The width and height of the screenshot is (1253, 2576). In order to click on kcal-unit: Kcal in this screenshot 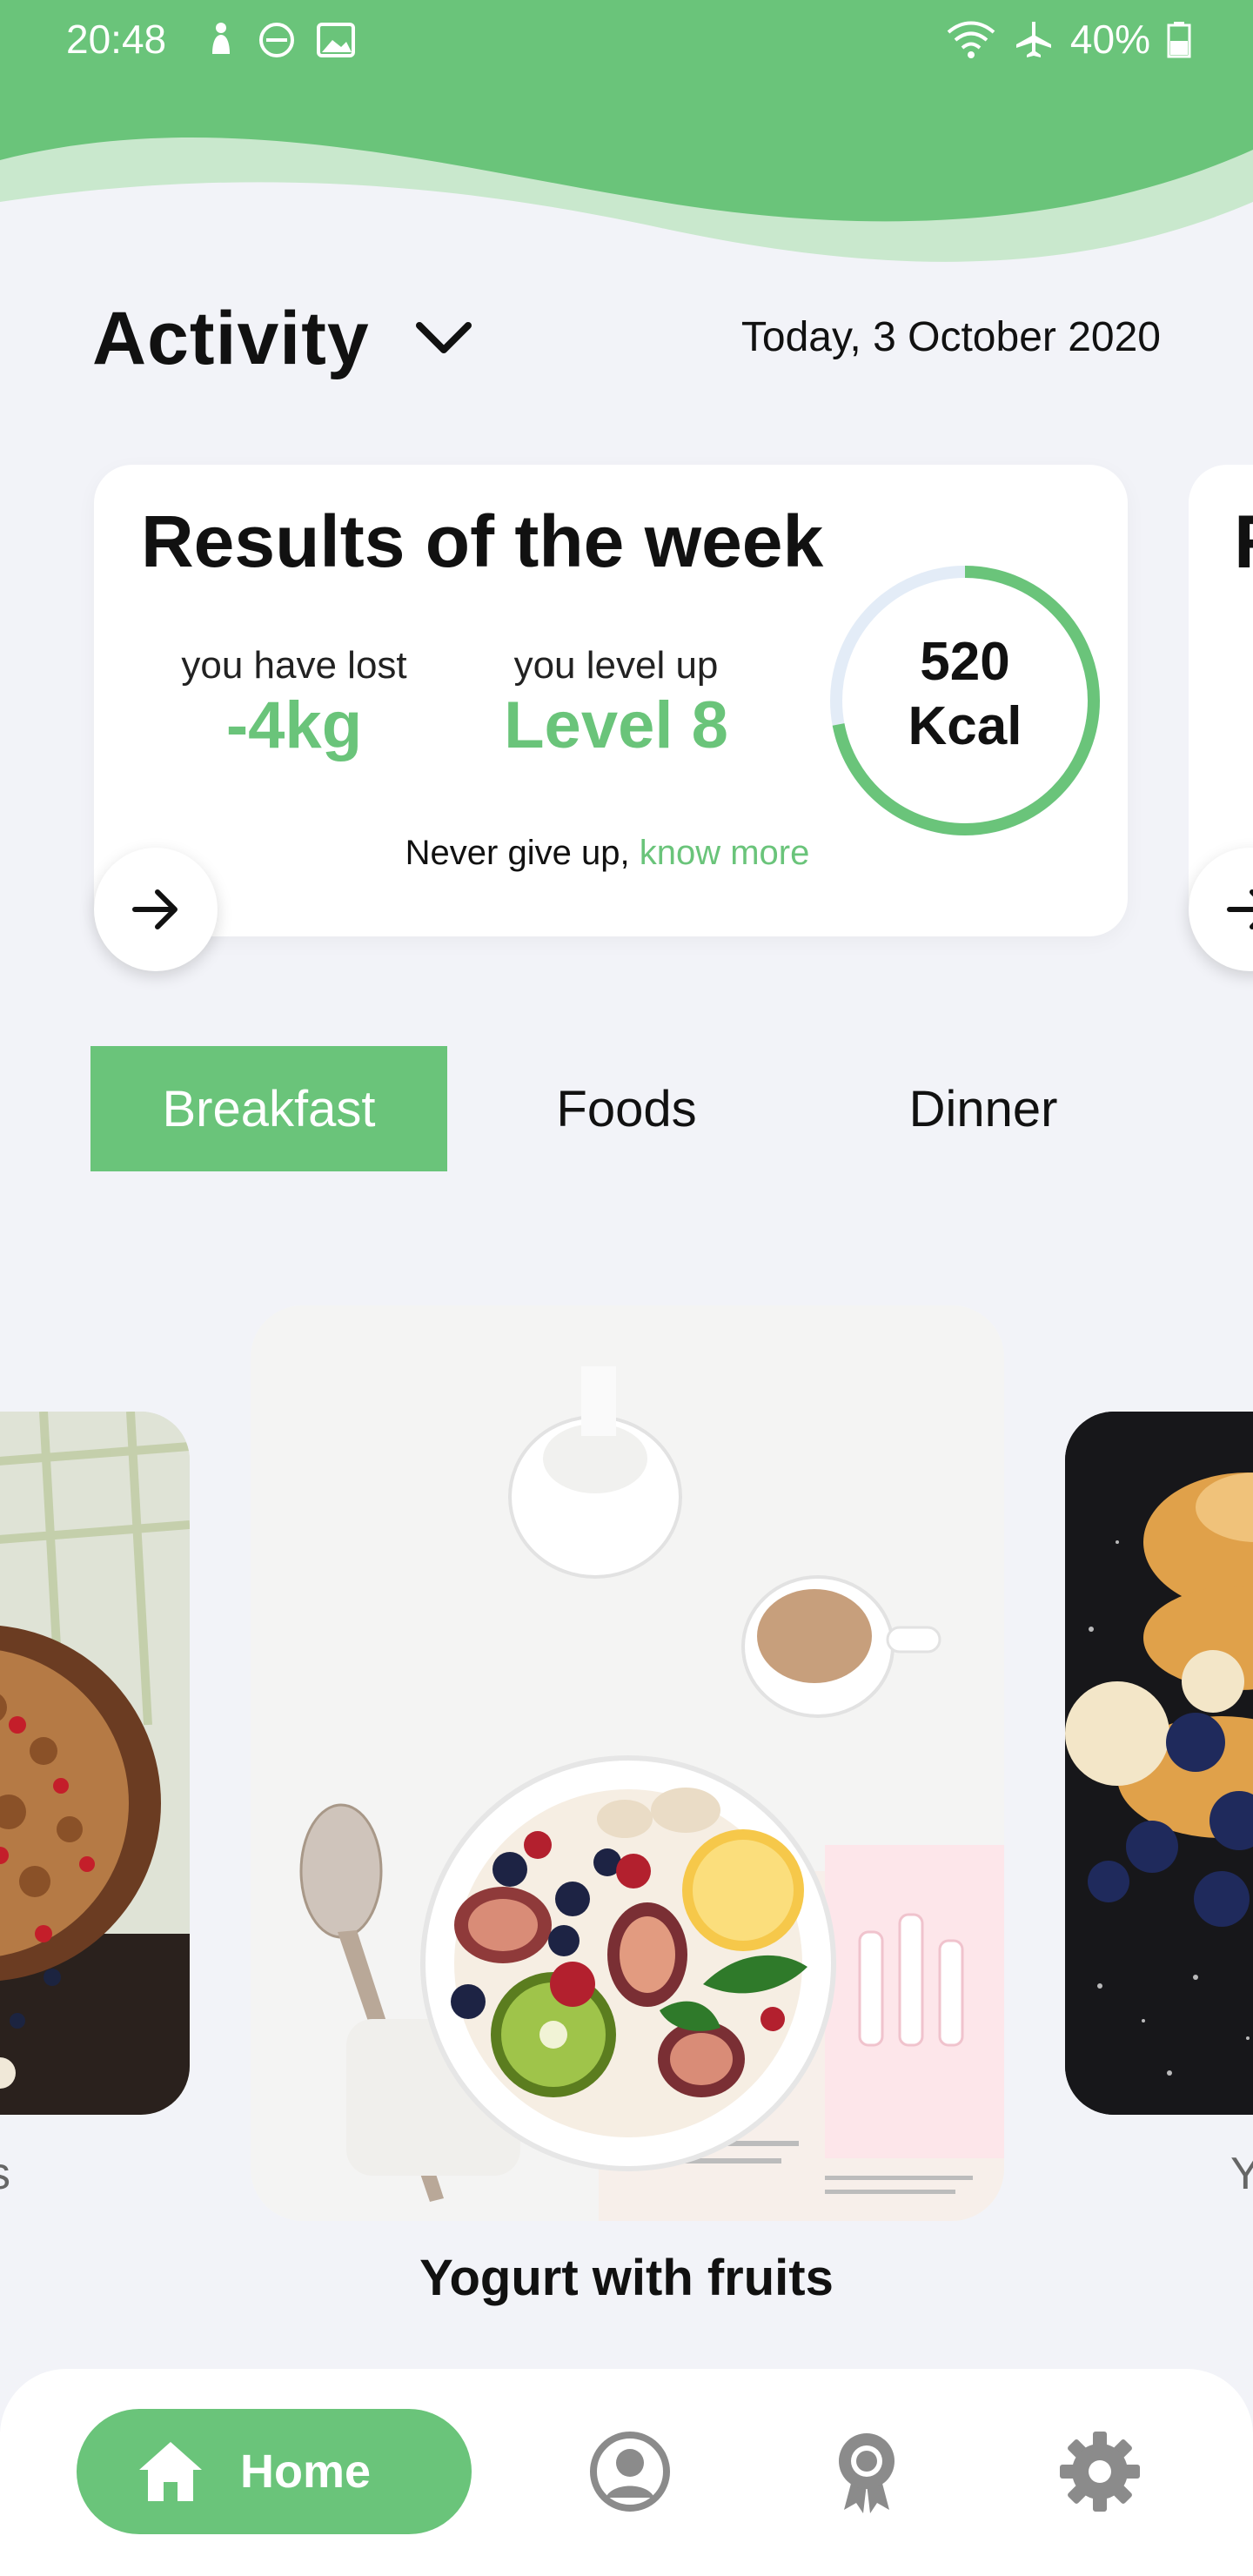, I will do `click(965, 726)`.